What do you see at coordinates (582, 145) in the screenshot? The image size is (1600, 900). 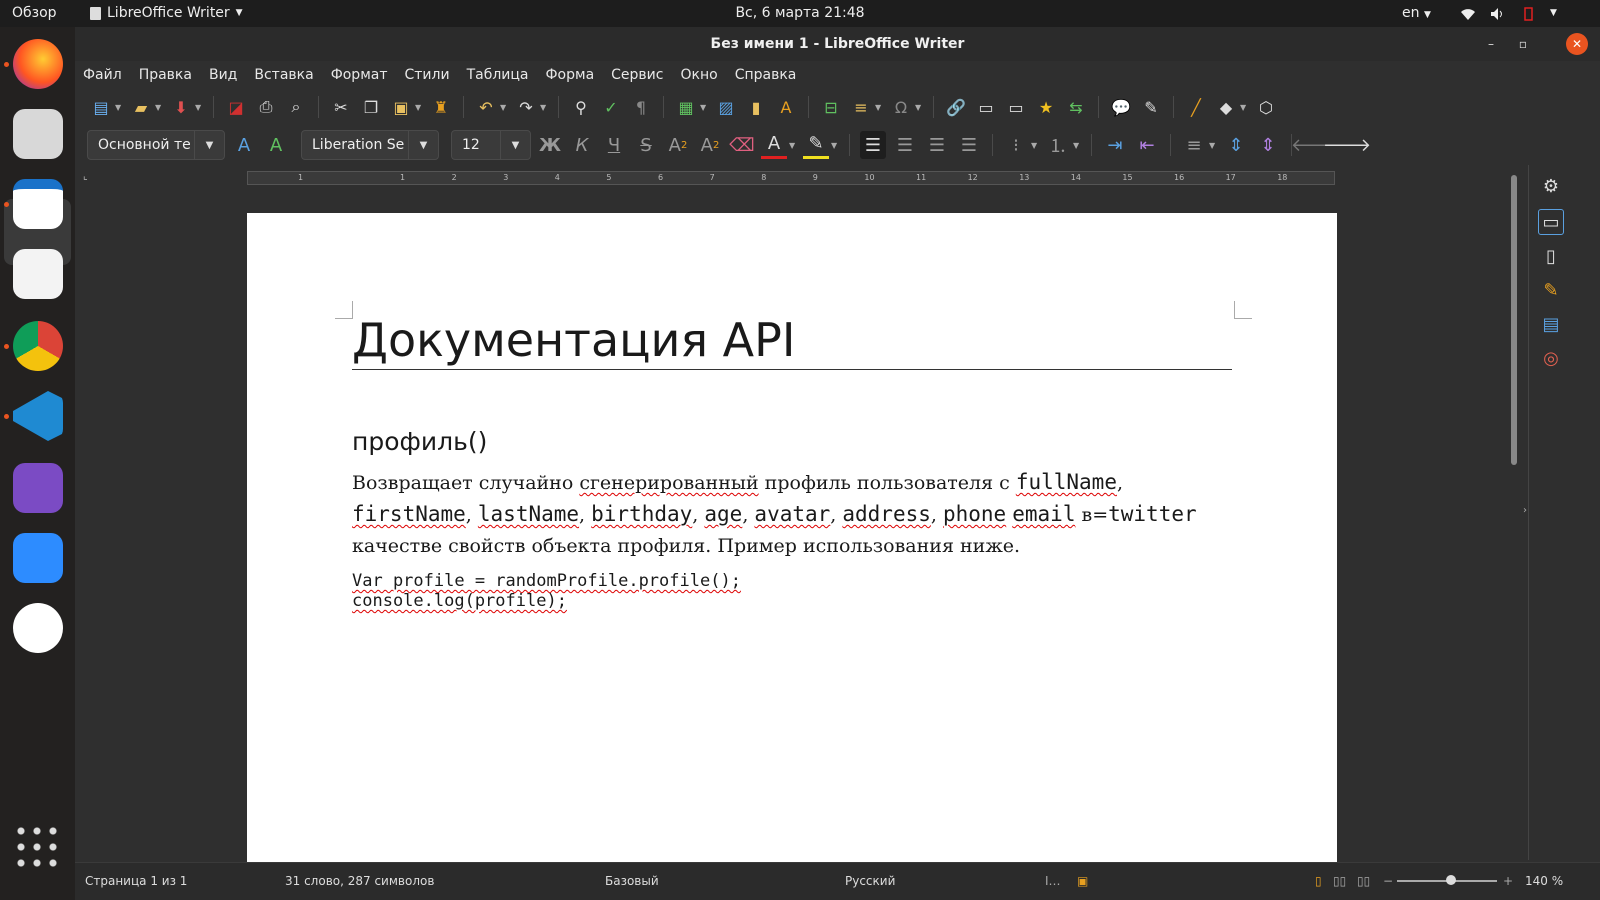 I see `italic-icon: К` at bounding box center [582, 145].